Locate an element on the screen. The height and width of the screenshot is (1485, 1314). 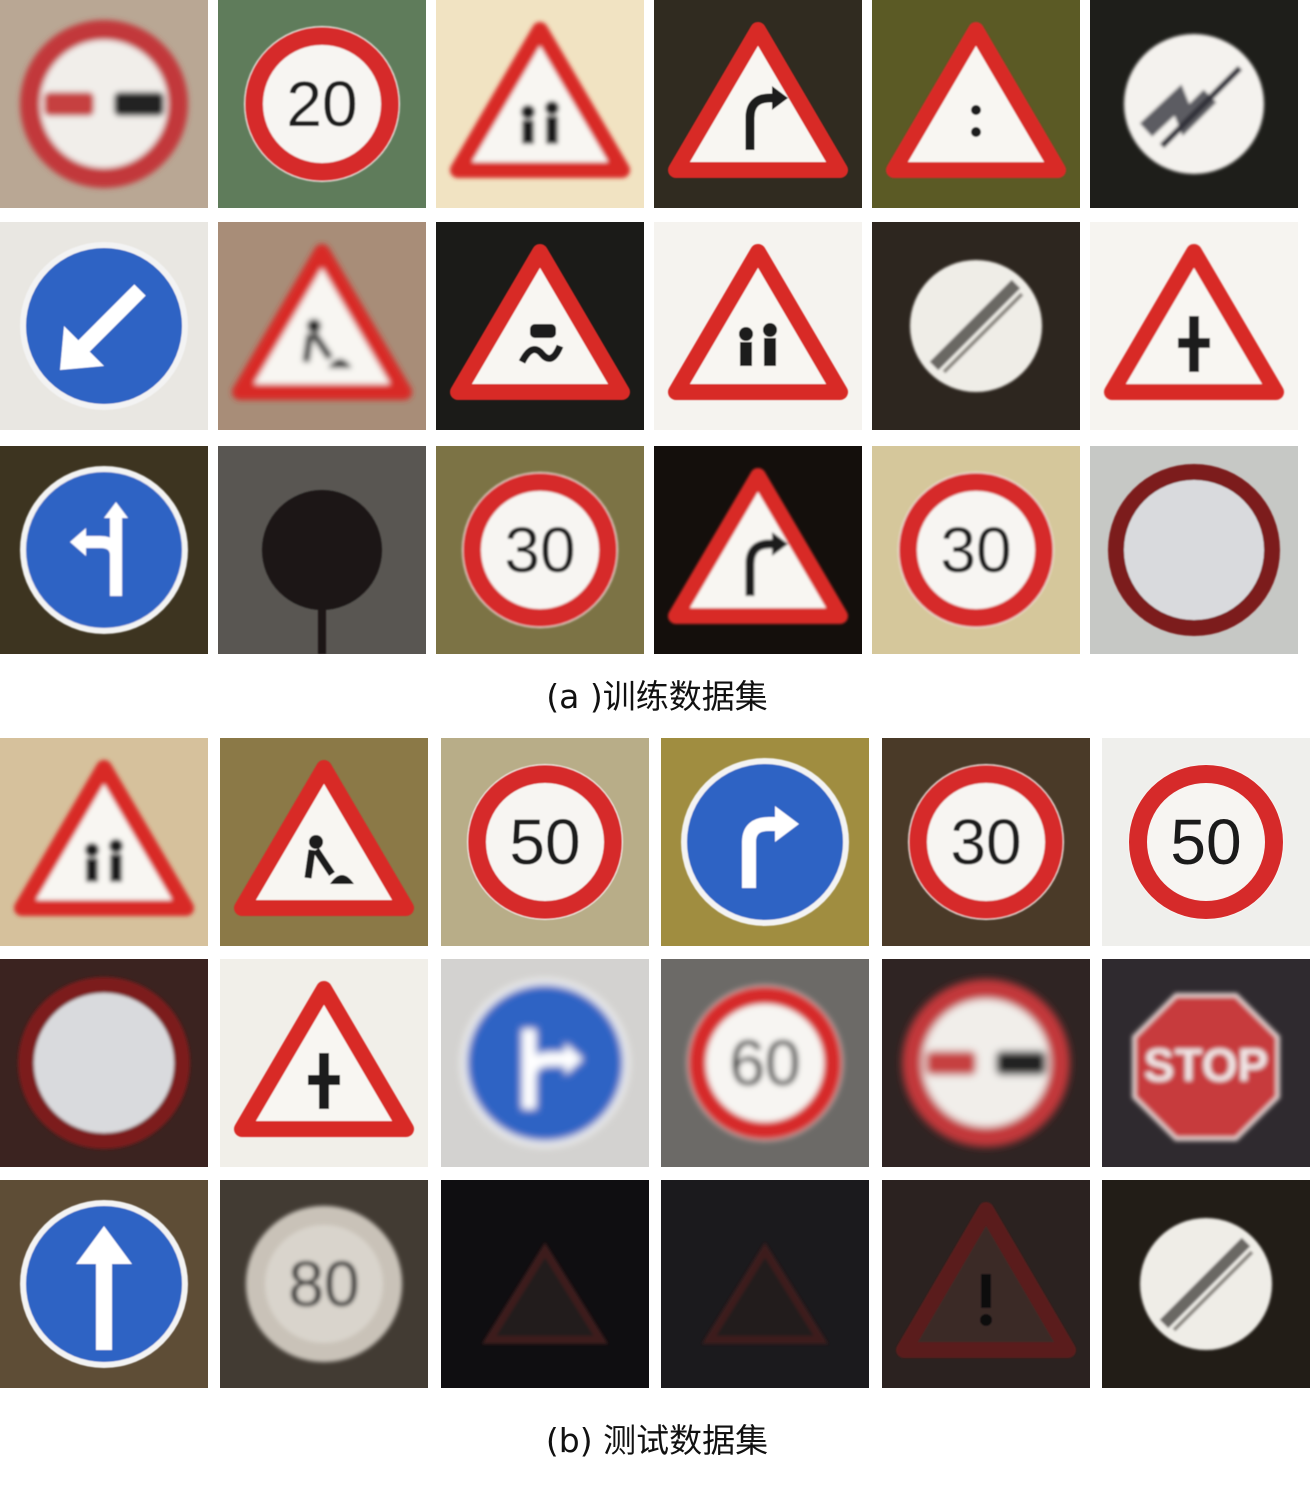
speed-limit-dim-sign-icon: 80 is located at coordinates (324, 1284).